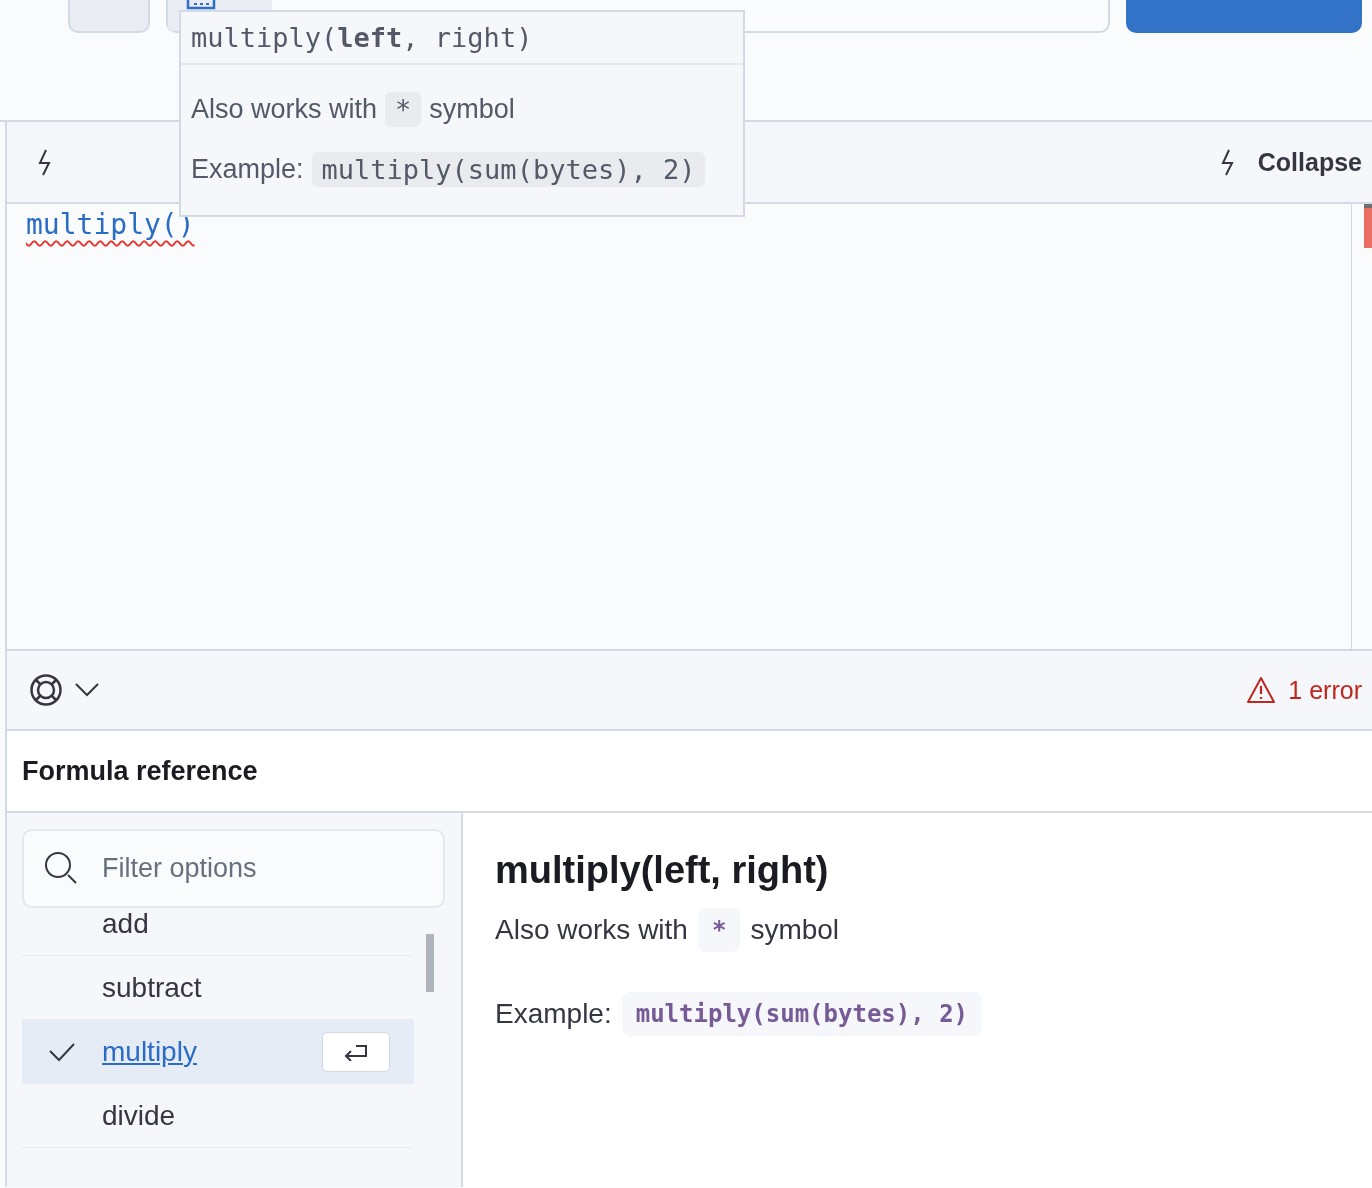 This screenshot has width=1372, height=1188. Describe the element at coordinates (201, 5) in the screenshot. I see `calendar-icon` at that location.